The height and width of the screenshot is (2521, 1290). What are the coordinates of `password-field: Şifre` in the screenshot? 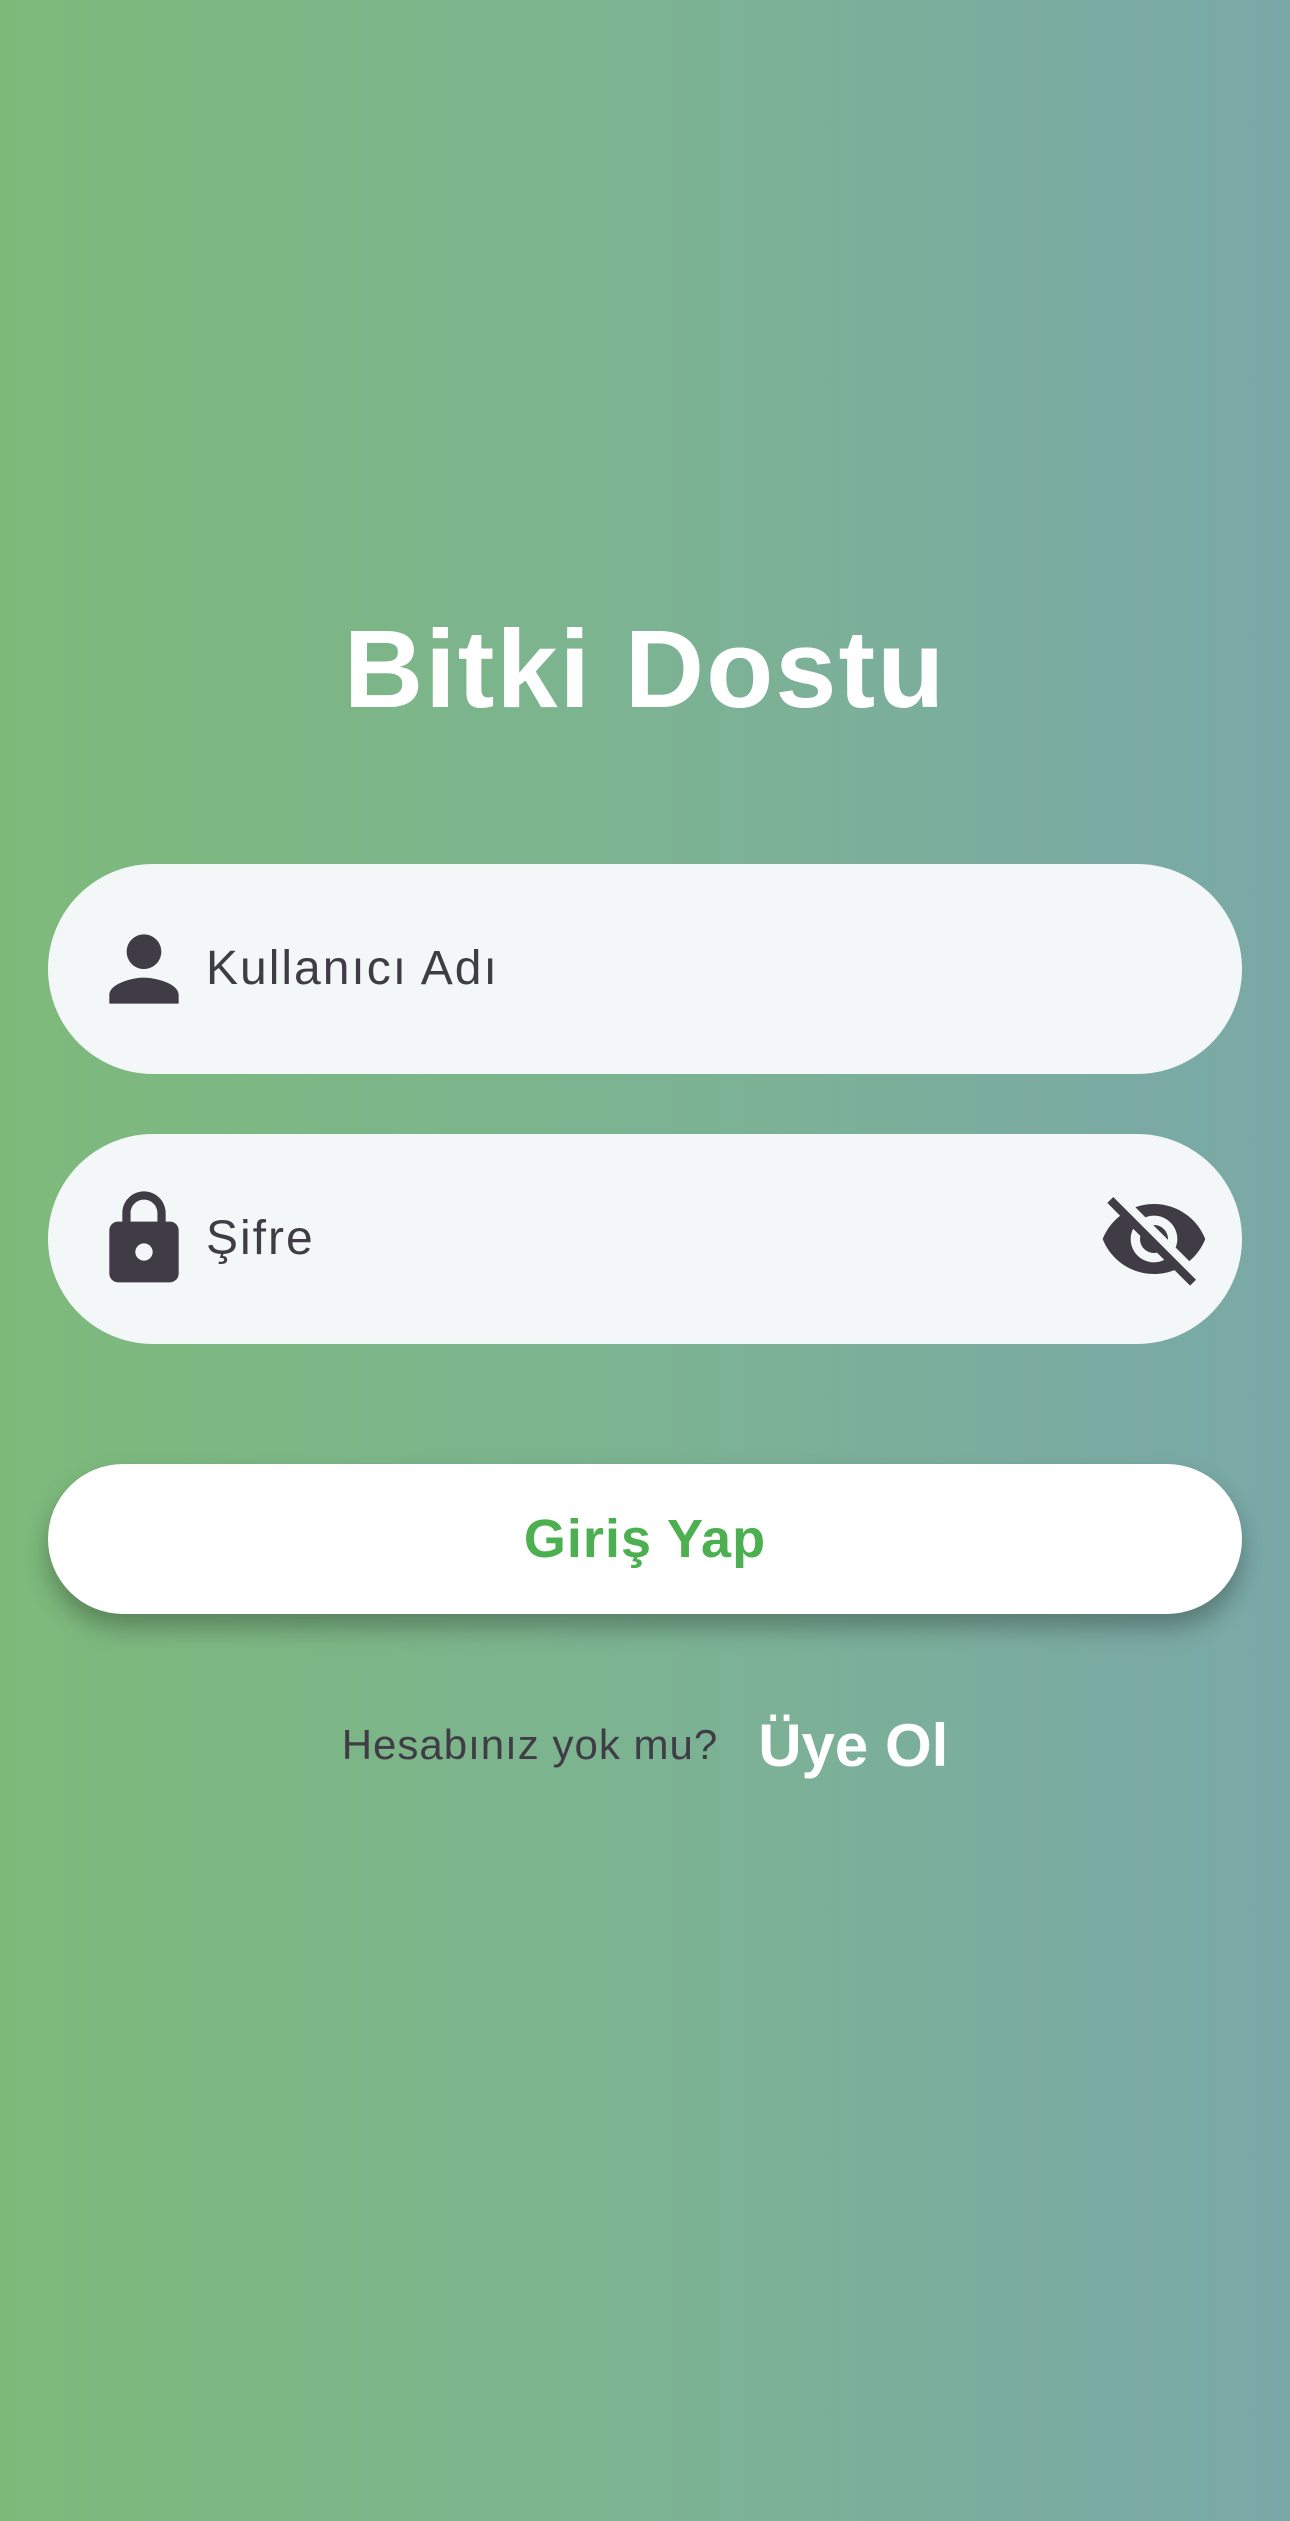 It's located at (645, 1239).